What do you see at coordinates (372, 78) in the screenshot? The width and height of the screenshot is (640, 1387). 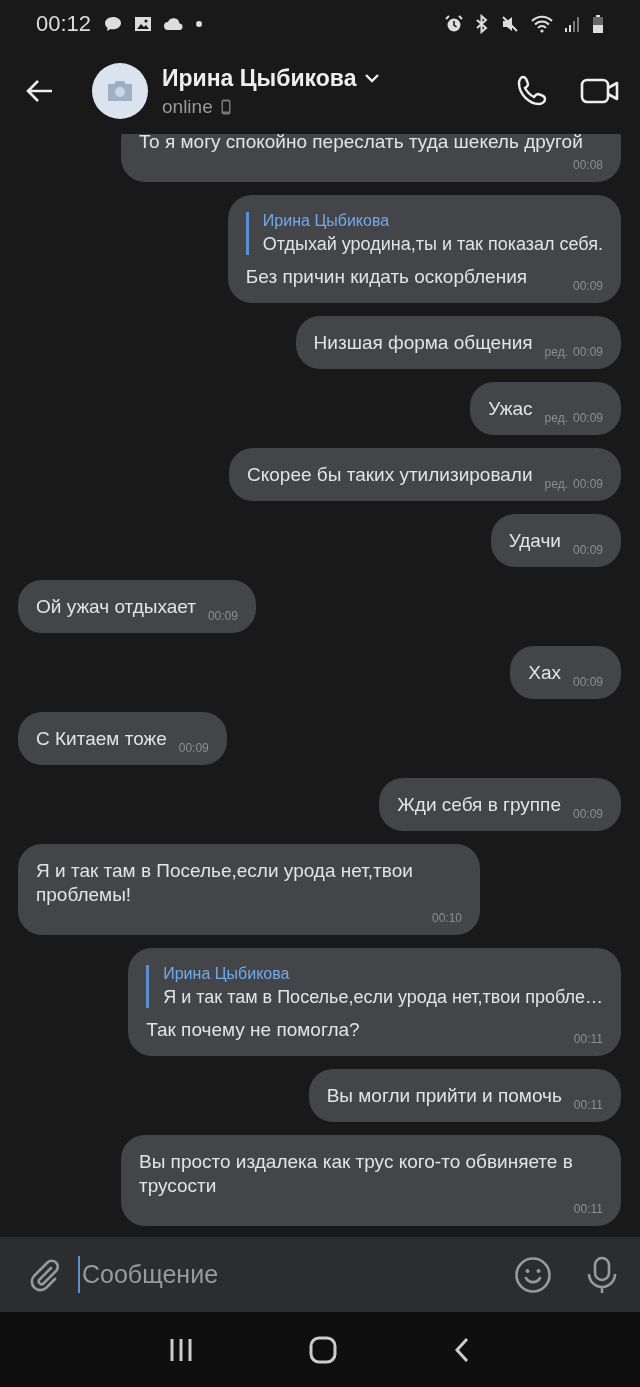 I see `chevron-down-icon` at bounding box center [372, 78].